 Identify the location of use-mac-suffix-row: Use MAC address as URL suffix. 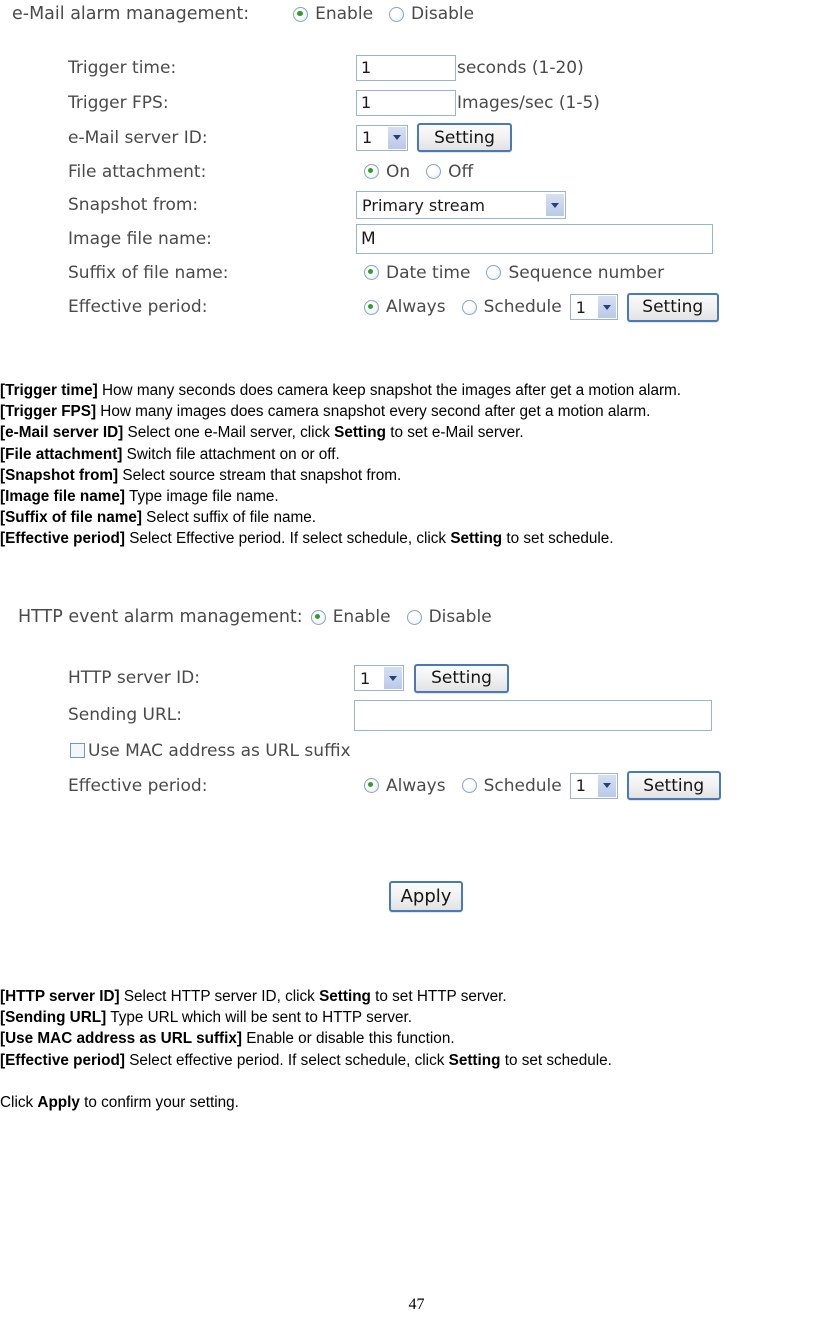
(416, 750).